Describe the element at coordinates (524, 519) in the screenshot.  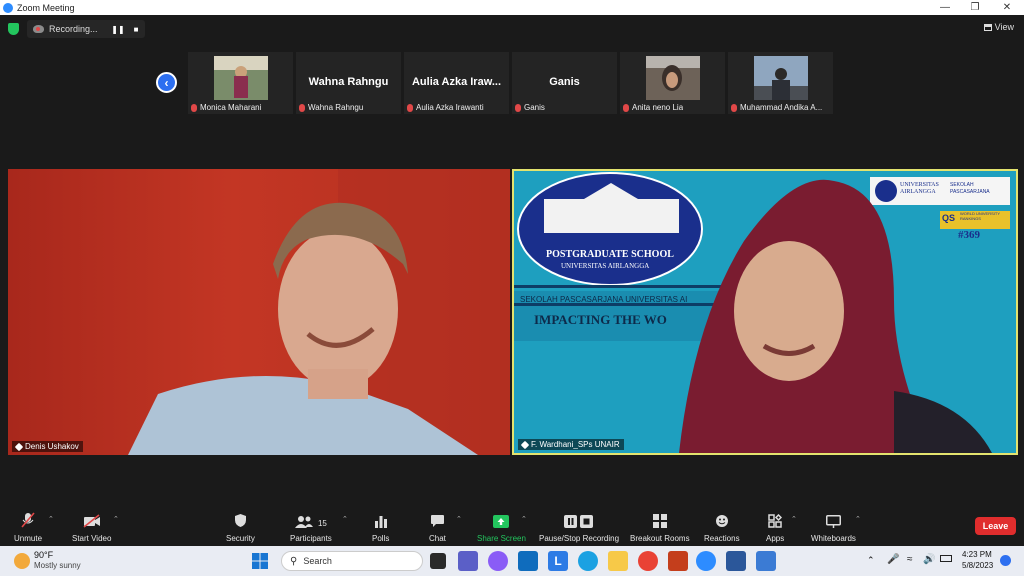
I see `share-options-caret: ⌃` at that location.